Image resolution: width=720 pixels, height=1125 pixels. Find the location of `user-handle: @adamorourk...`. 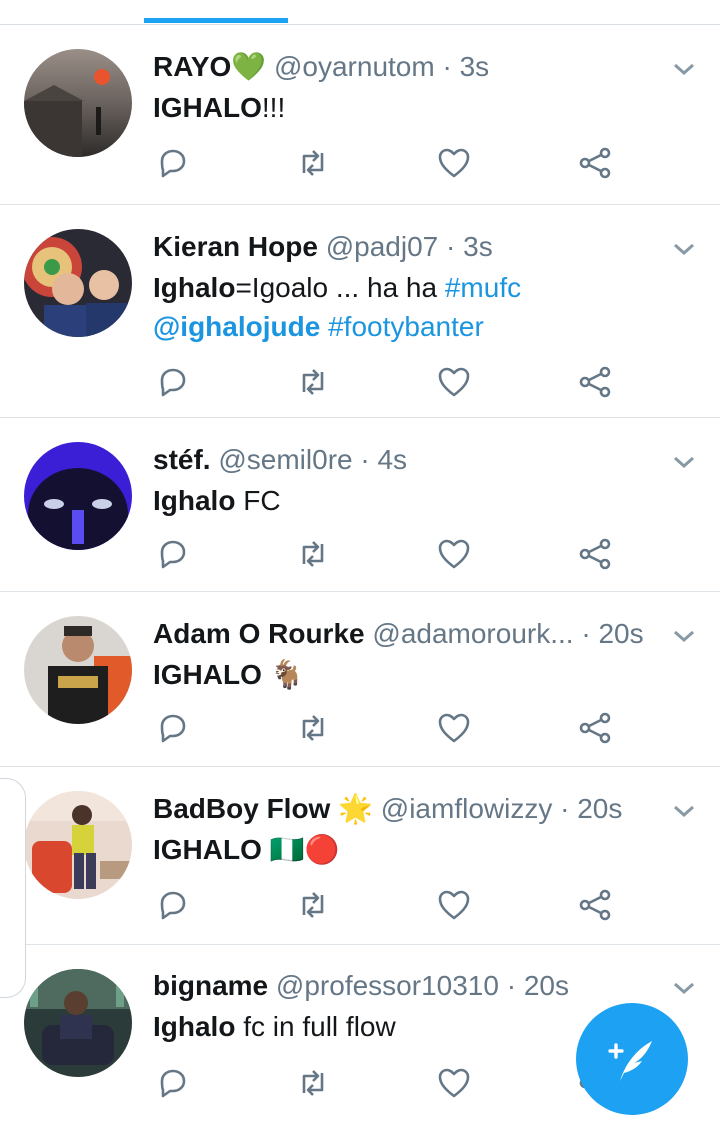

user-handle: @adamorourk... is located at coordinates (472, 633).